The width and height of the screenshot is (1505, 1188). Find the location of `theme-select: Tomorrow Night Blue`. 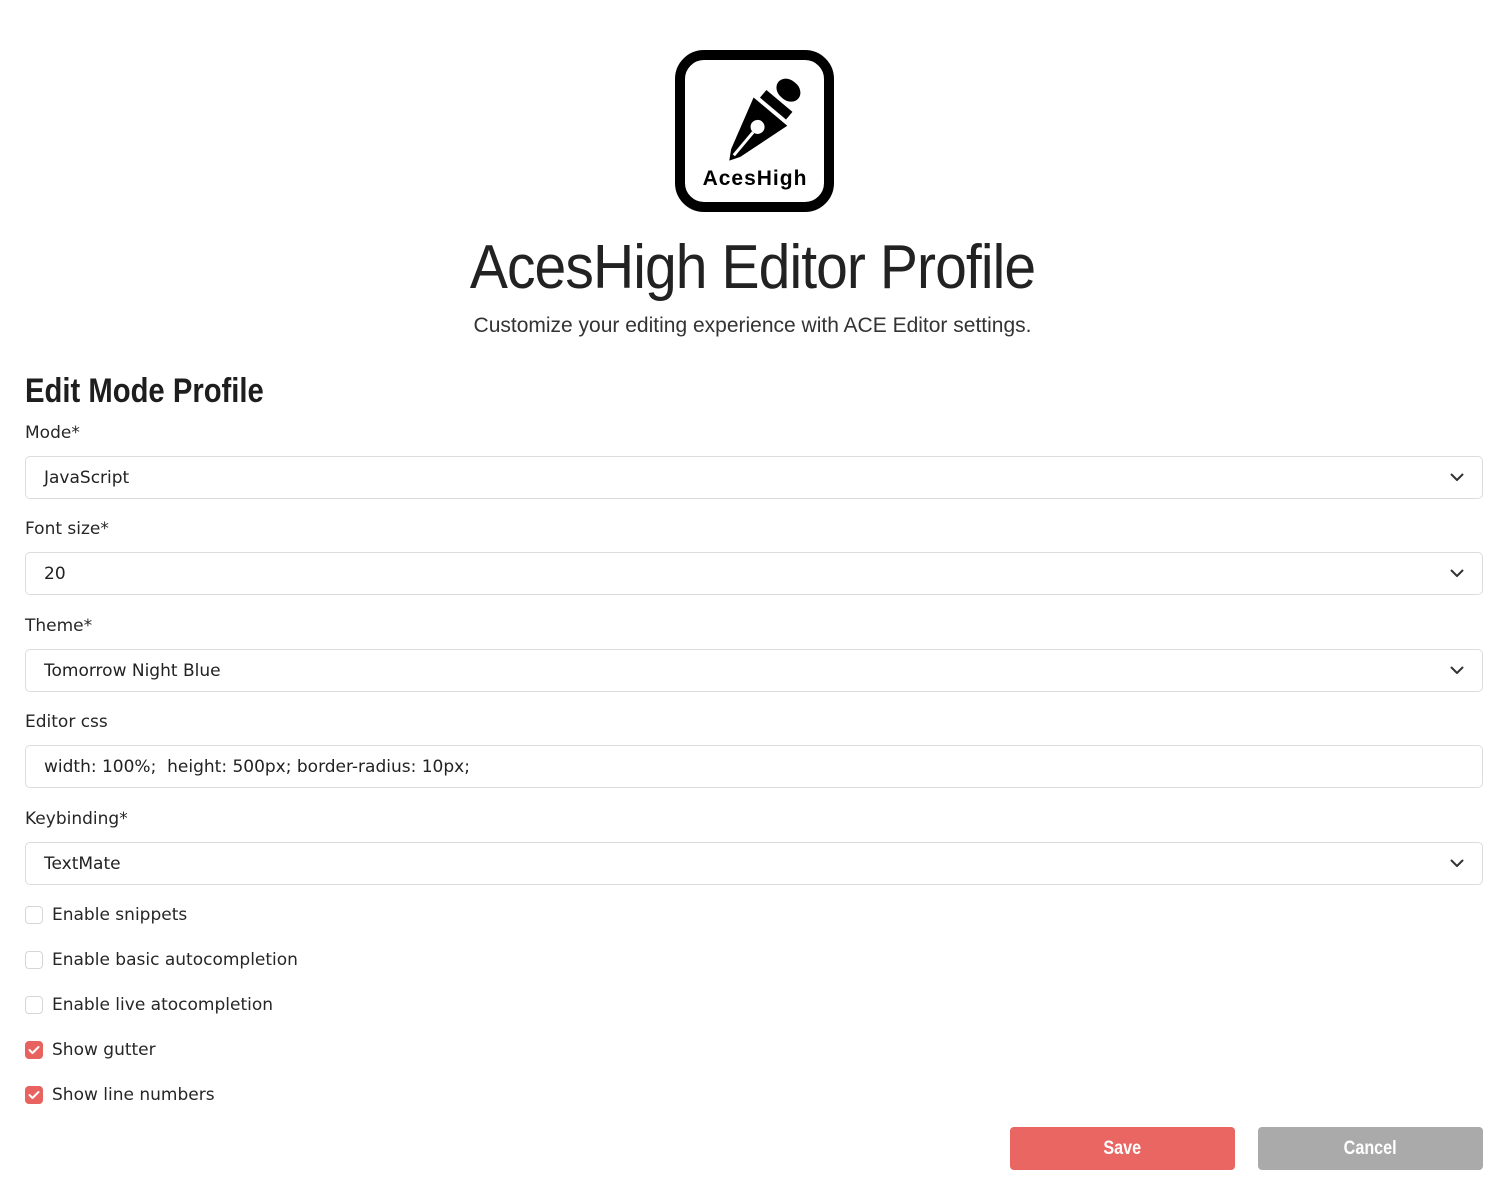

theme-select: Tomorrow Night Blue is located at coordinates (754, 670).